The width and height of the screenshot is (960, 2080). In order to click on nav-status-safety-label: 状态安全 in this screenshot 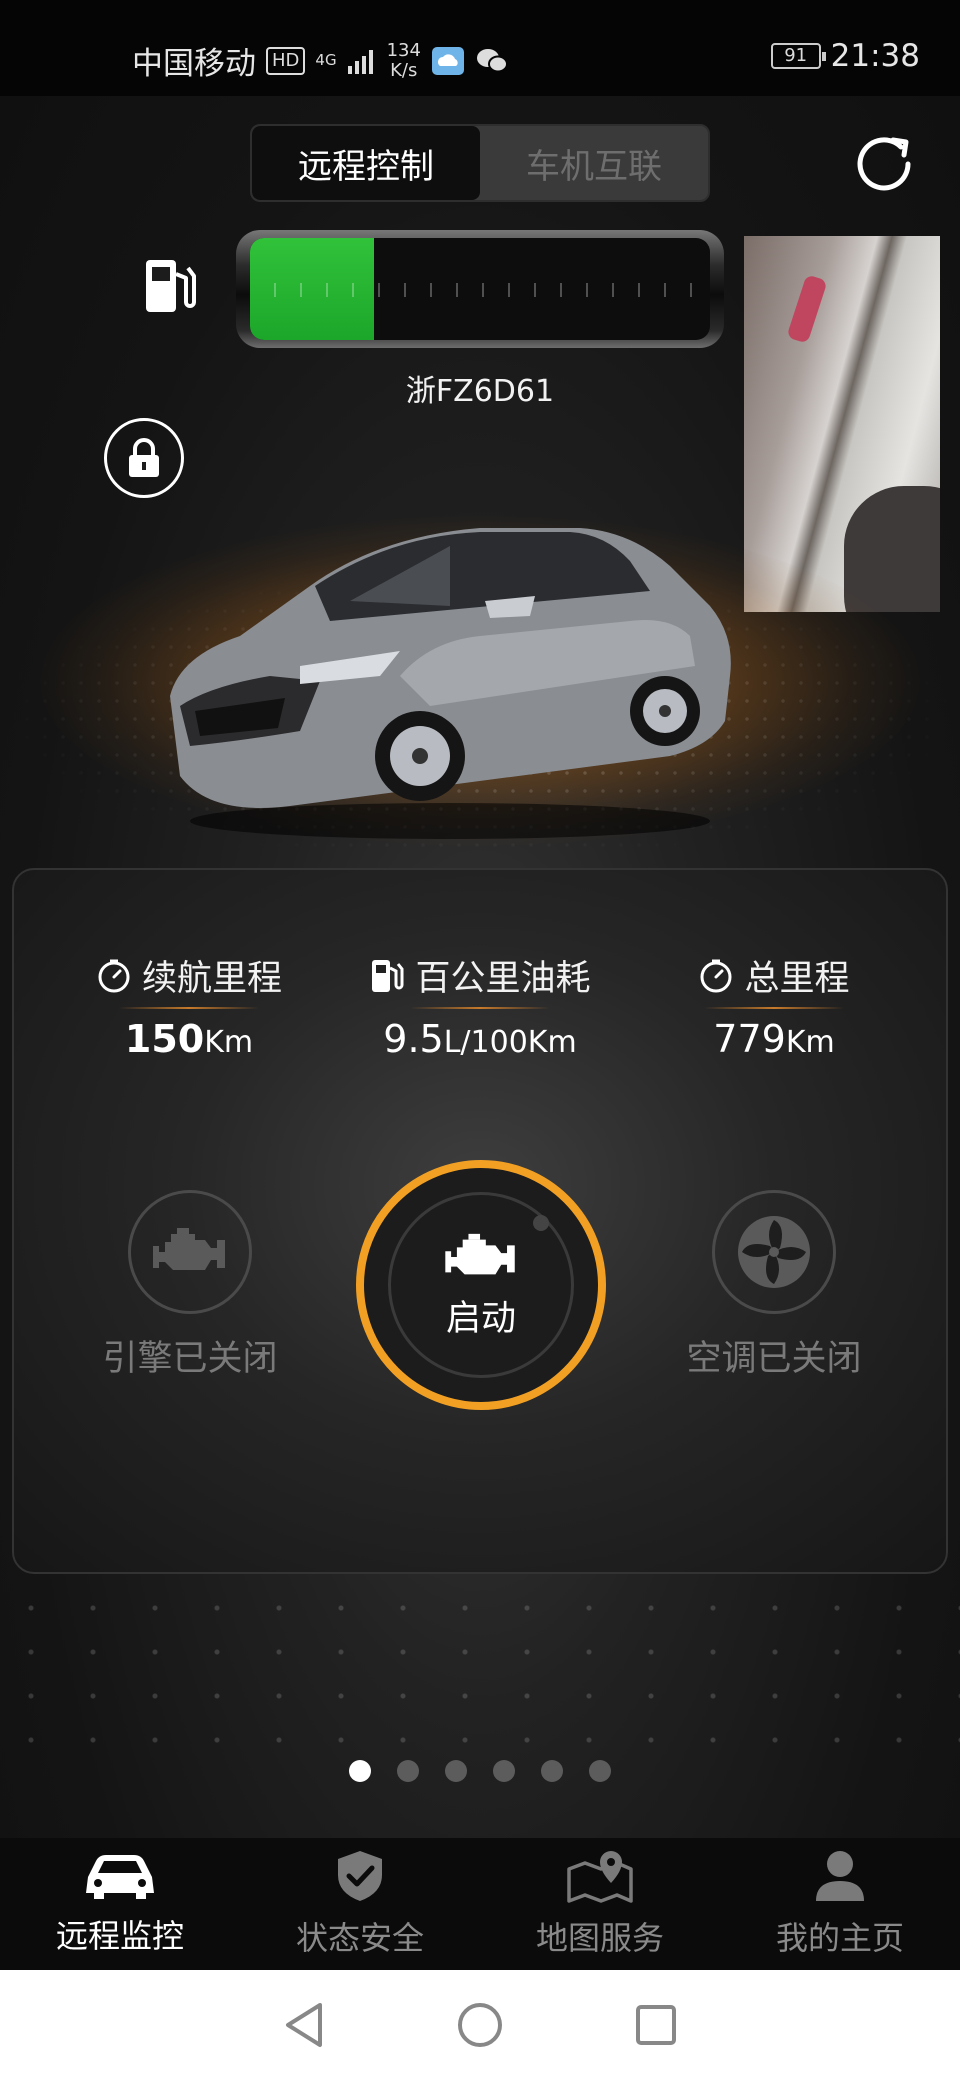, I will do `click(359, 1938)`.